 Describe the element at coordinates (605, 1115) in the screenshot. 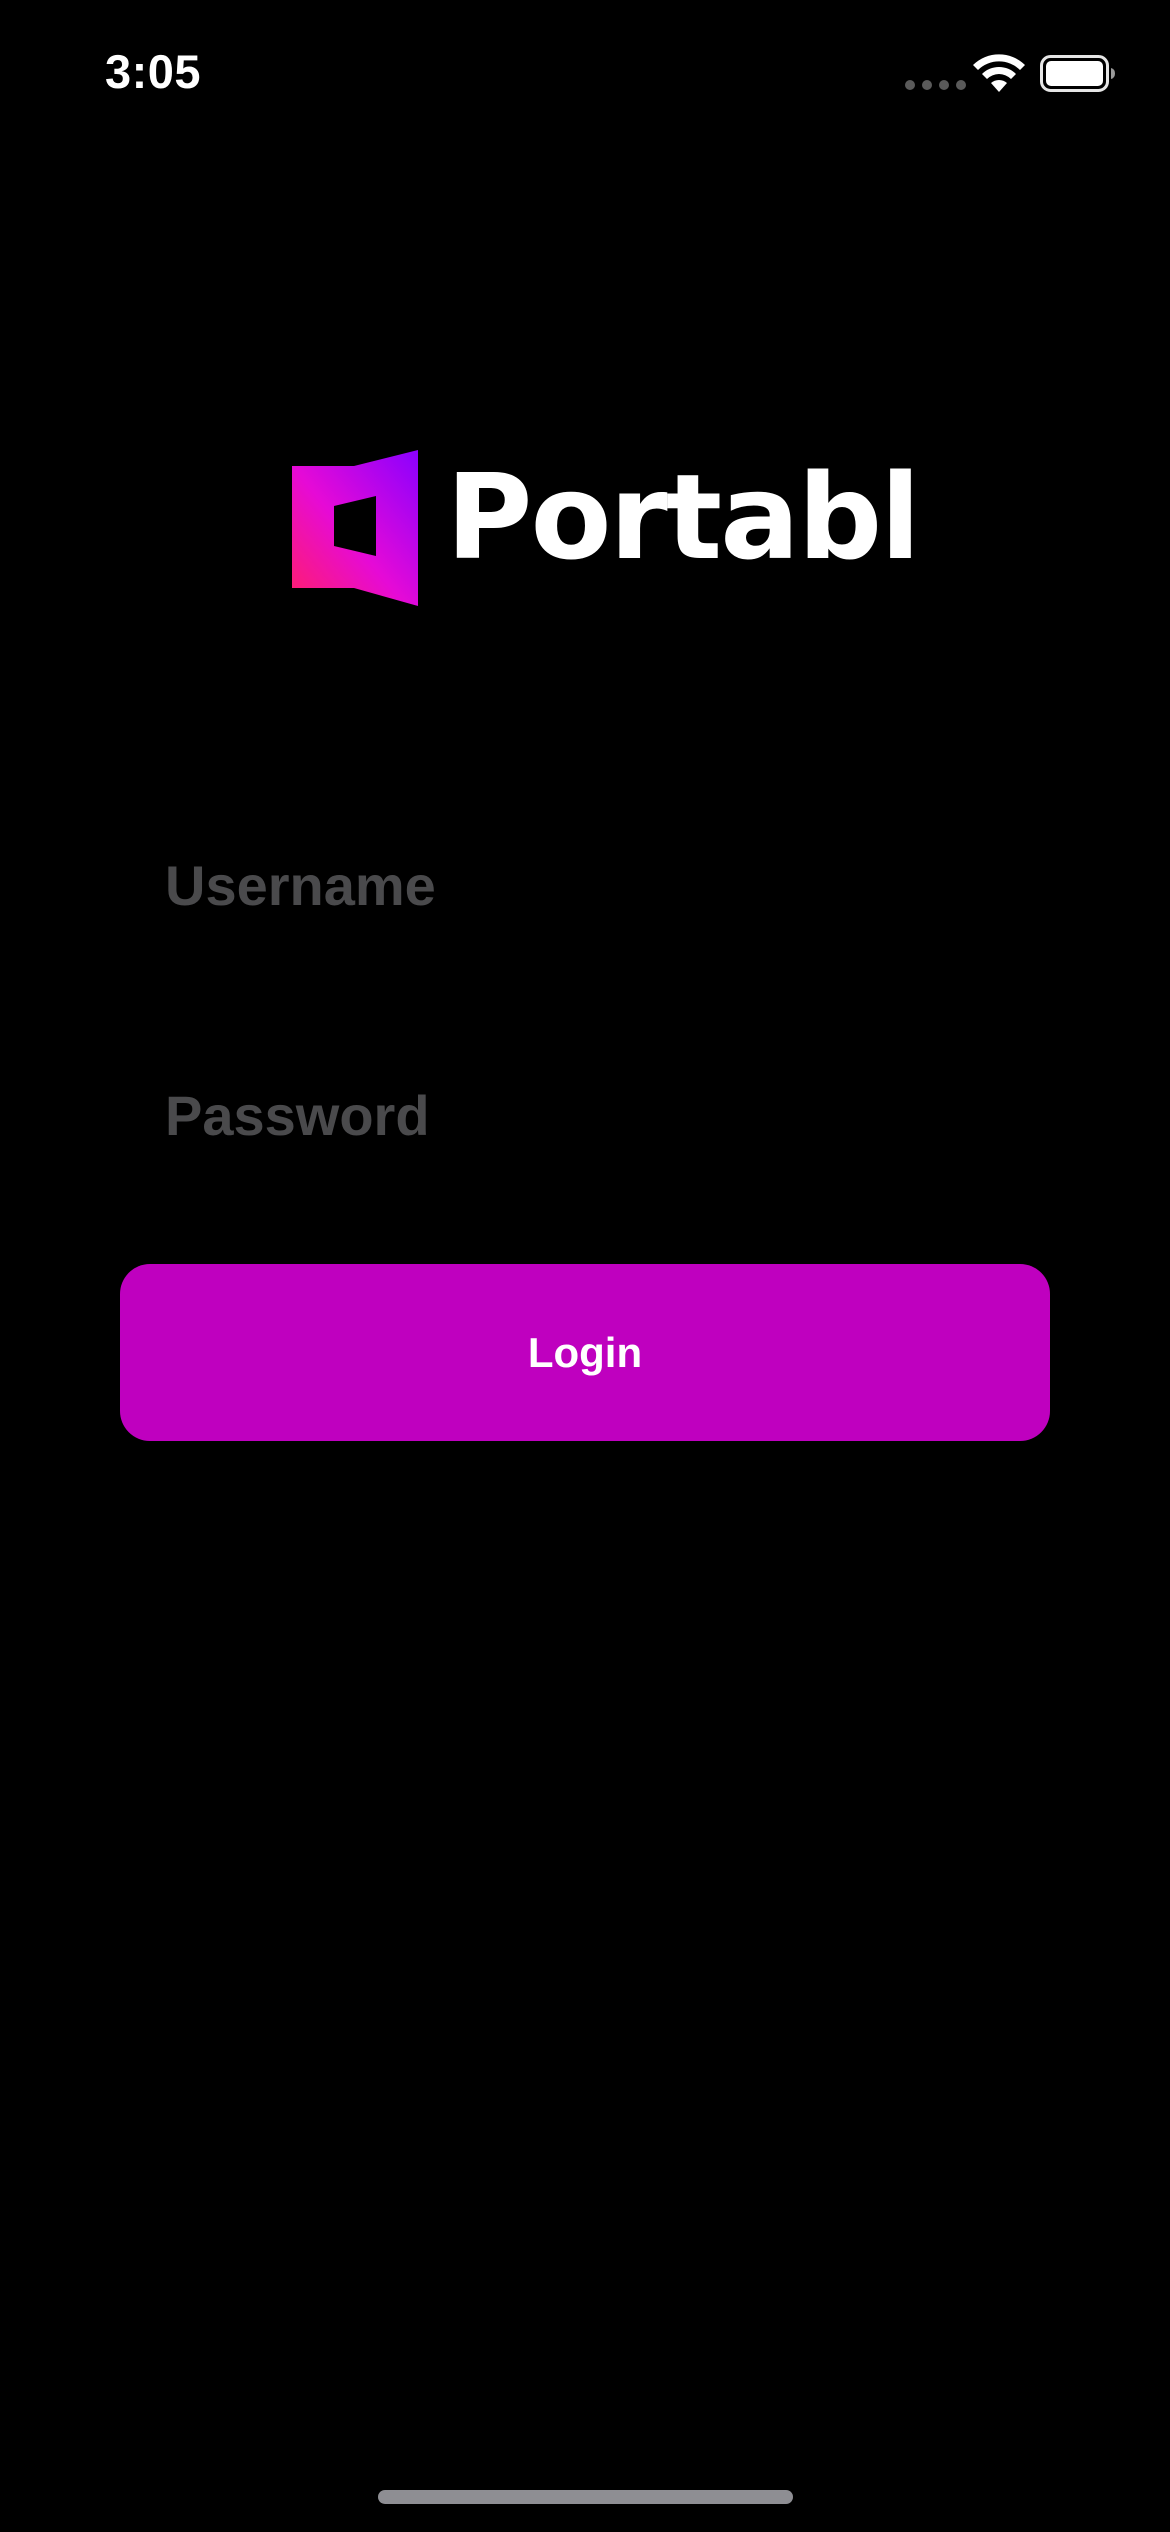

I see `password-input` at that location.